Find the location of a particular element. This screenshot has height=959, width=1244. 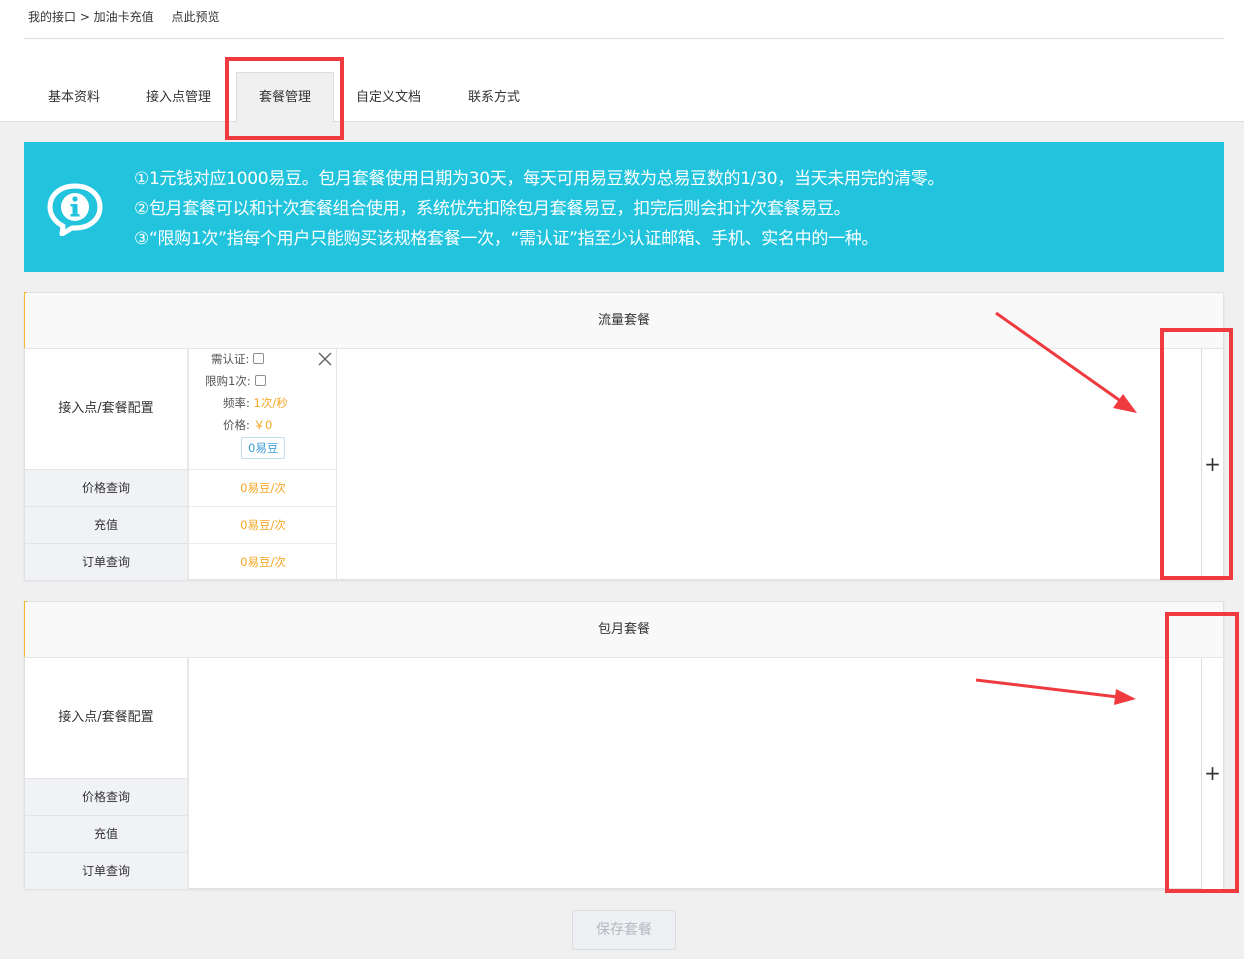

cert-option: 需认证: is located at coordinates (238, 359).